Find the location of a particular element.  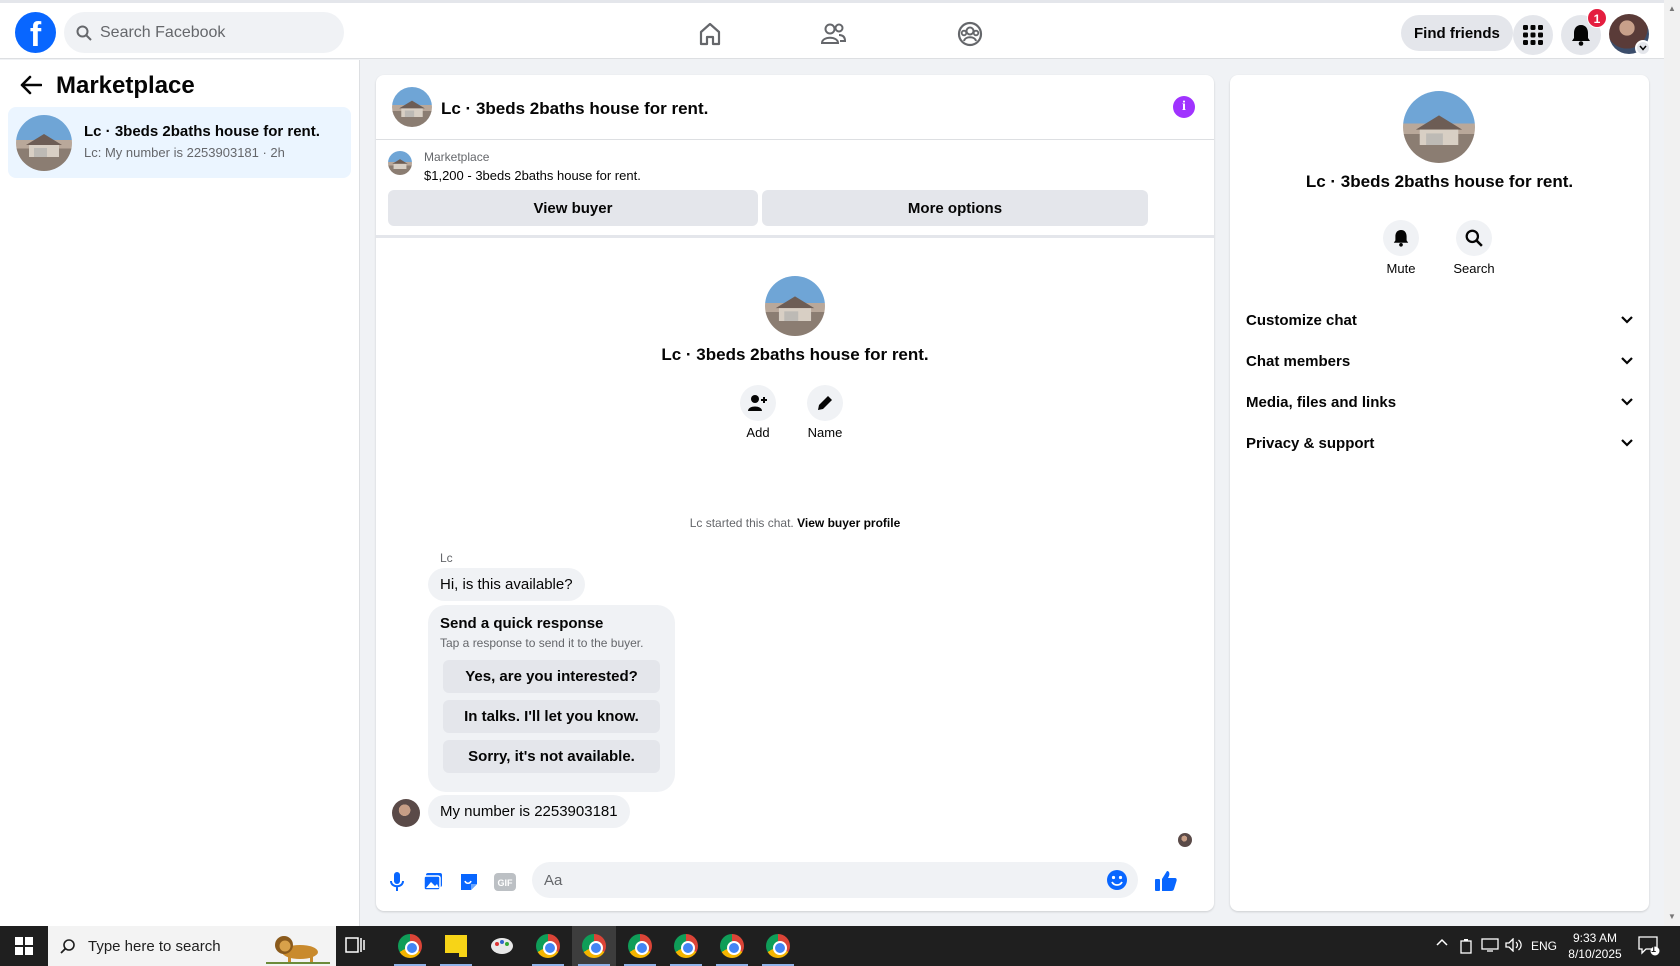

groups-icon is located at coordinates (970, 34).